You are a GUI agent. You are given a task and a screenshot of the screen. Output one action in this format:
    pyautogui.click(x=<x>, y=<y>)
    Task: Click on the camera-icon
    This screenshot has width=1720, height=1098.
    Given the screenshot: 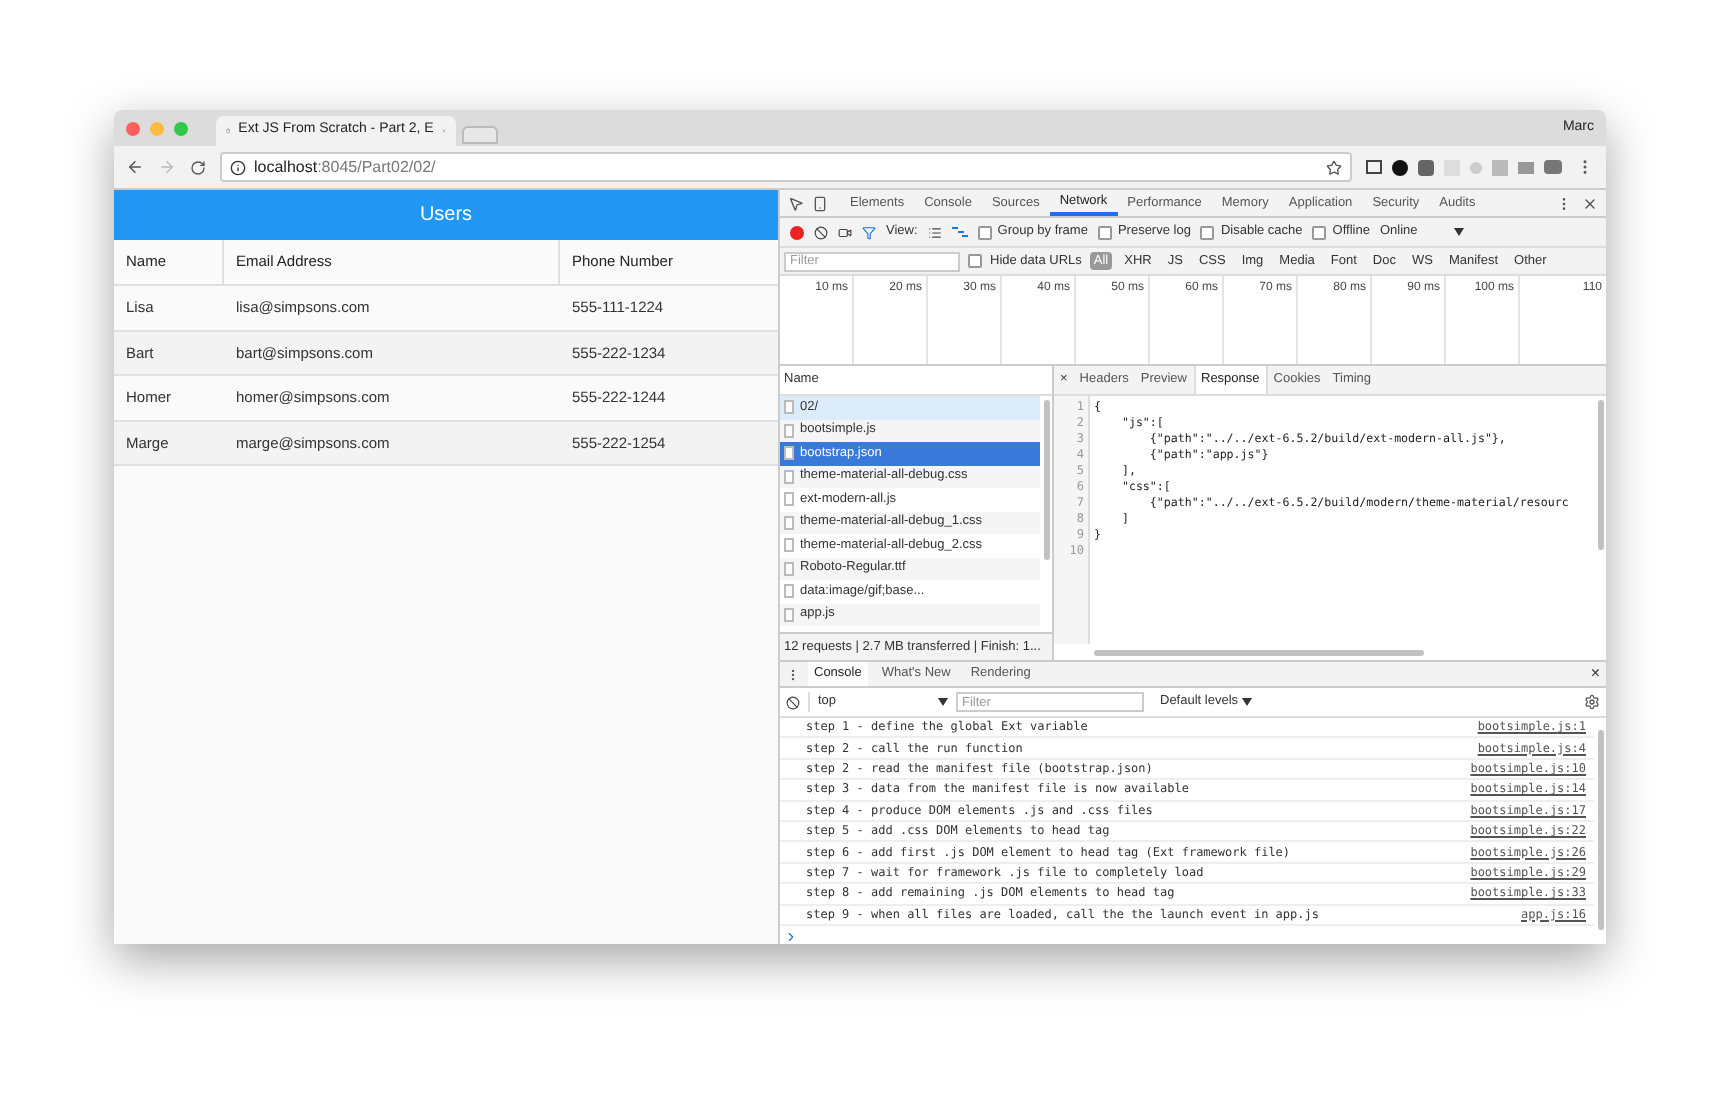 What is the action you would take?
    pyautogui.click(x=845, y=232)
    